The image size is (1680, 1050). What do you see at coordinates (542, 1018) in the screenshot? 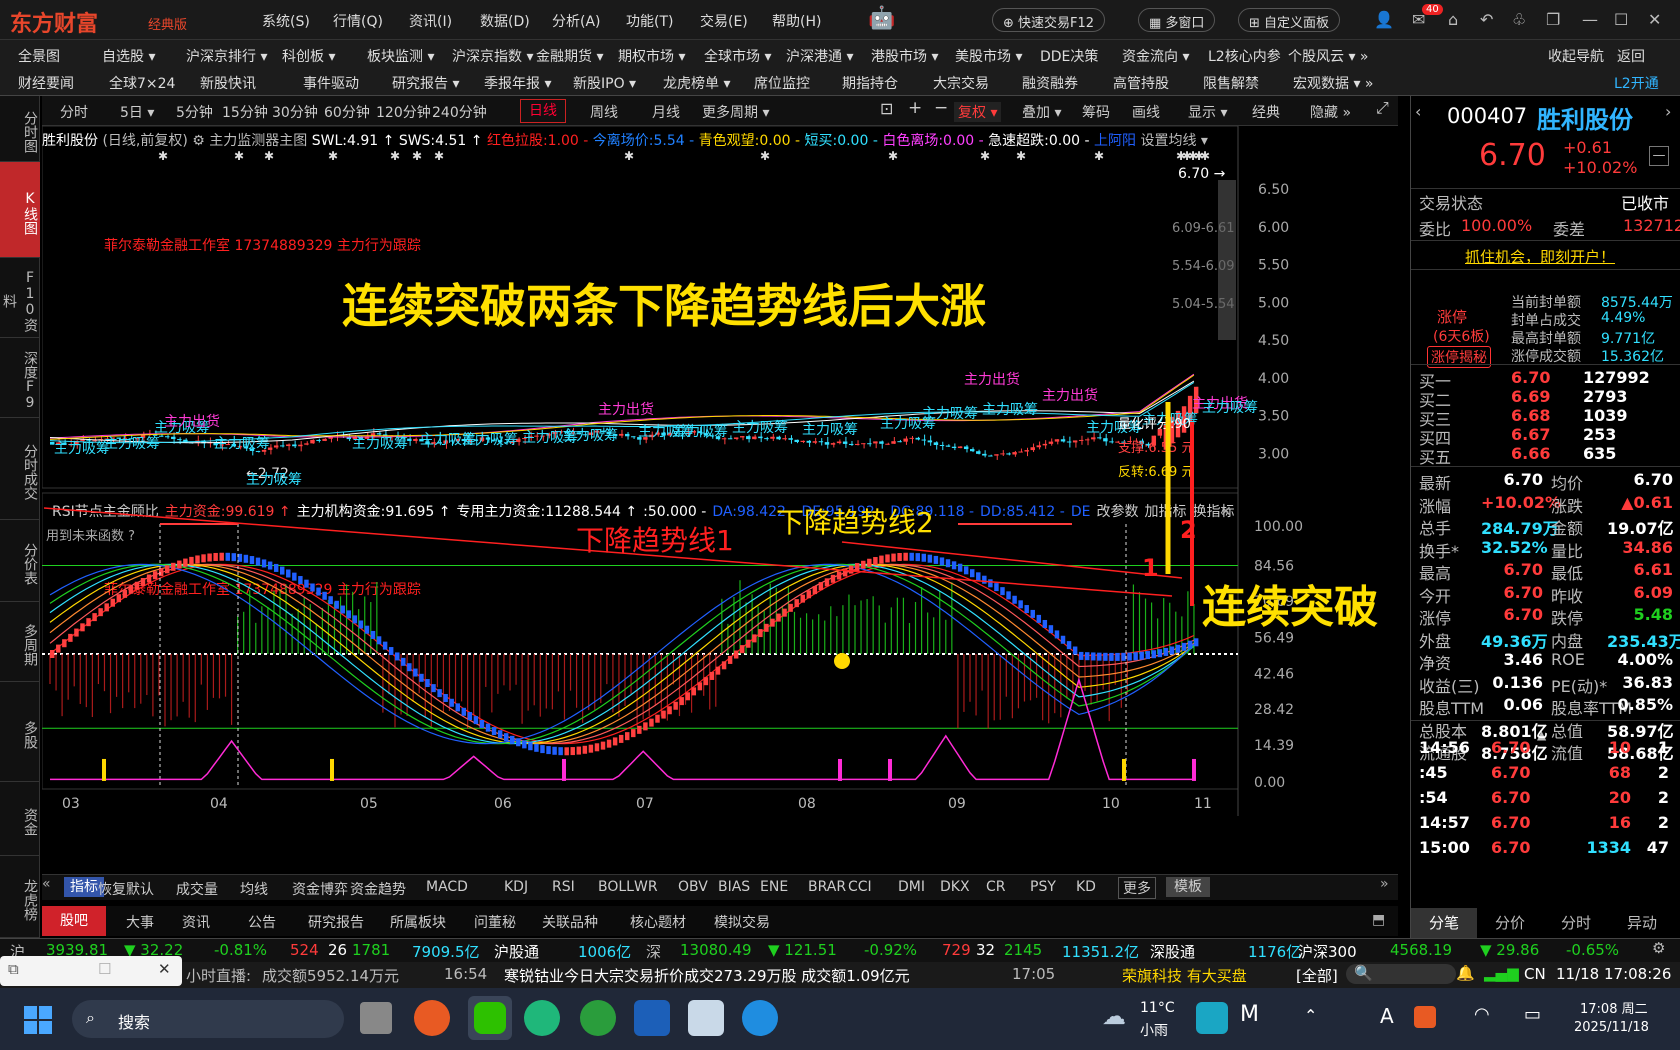
I see `app-icon-s` at bounding box center [542, 1018].